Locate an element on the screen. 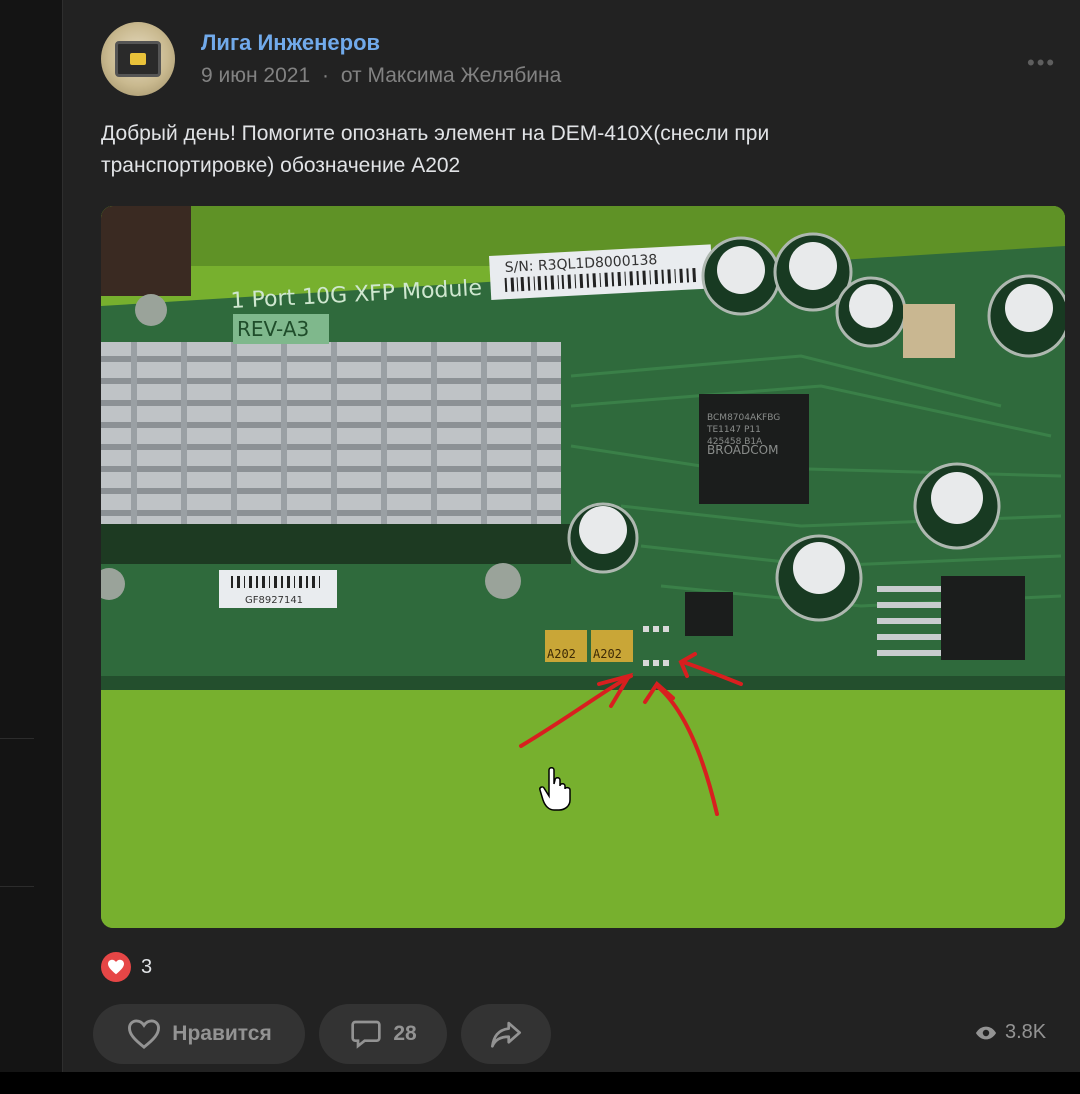  comment-button: 28 is located at coordinates (383, 1034).